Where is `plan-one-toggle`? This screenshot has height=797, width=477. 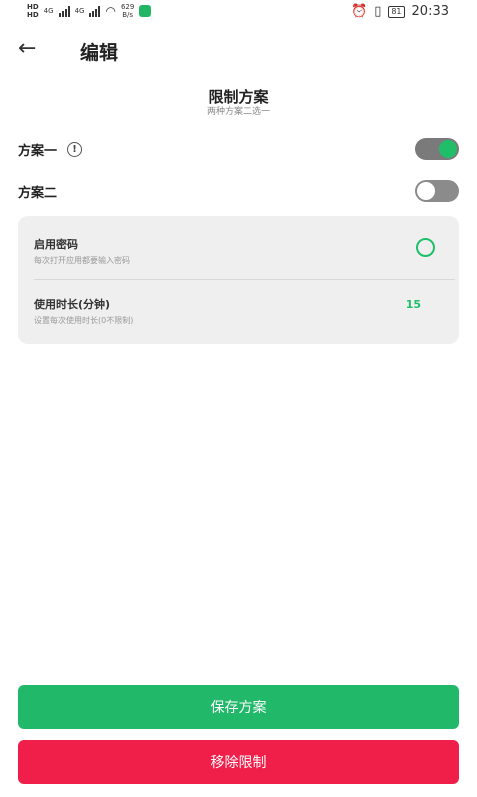 plan-one-toggle is located at coordinates (437, 149).